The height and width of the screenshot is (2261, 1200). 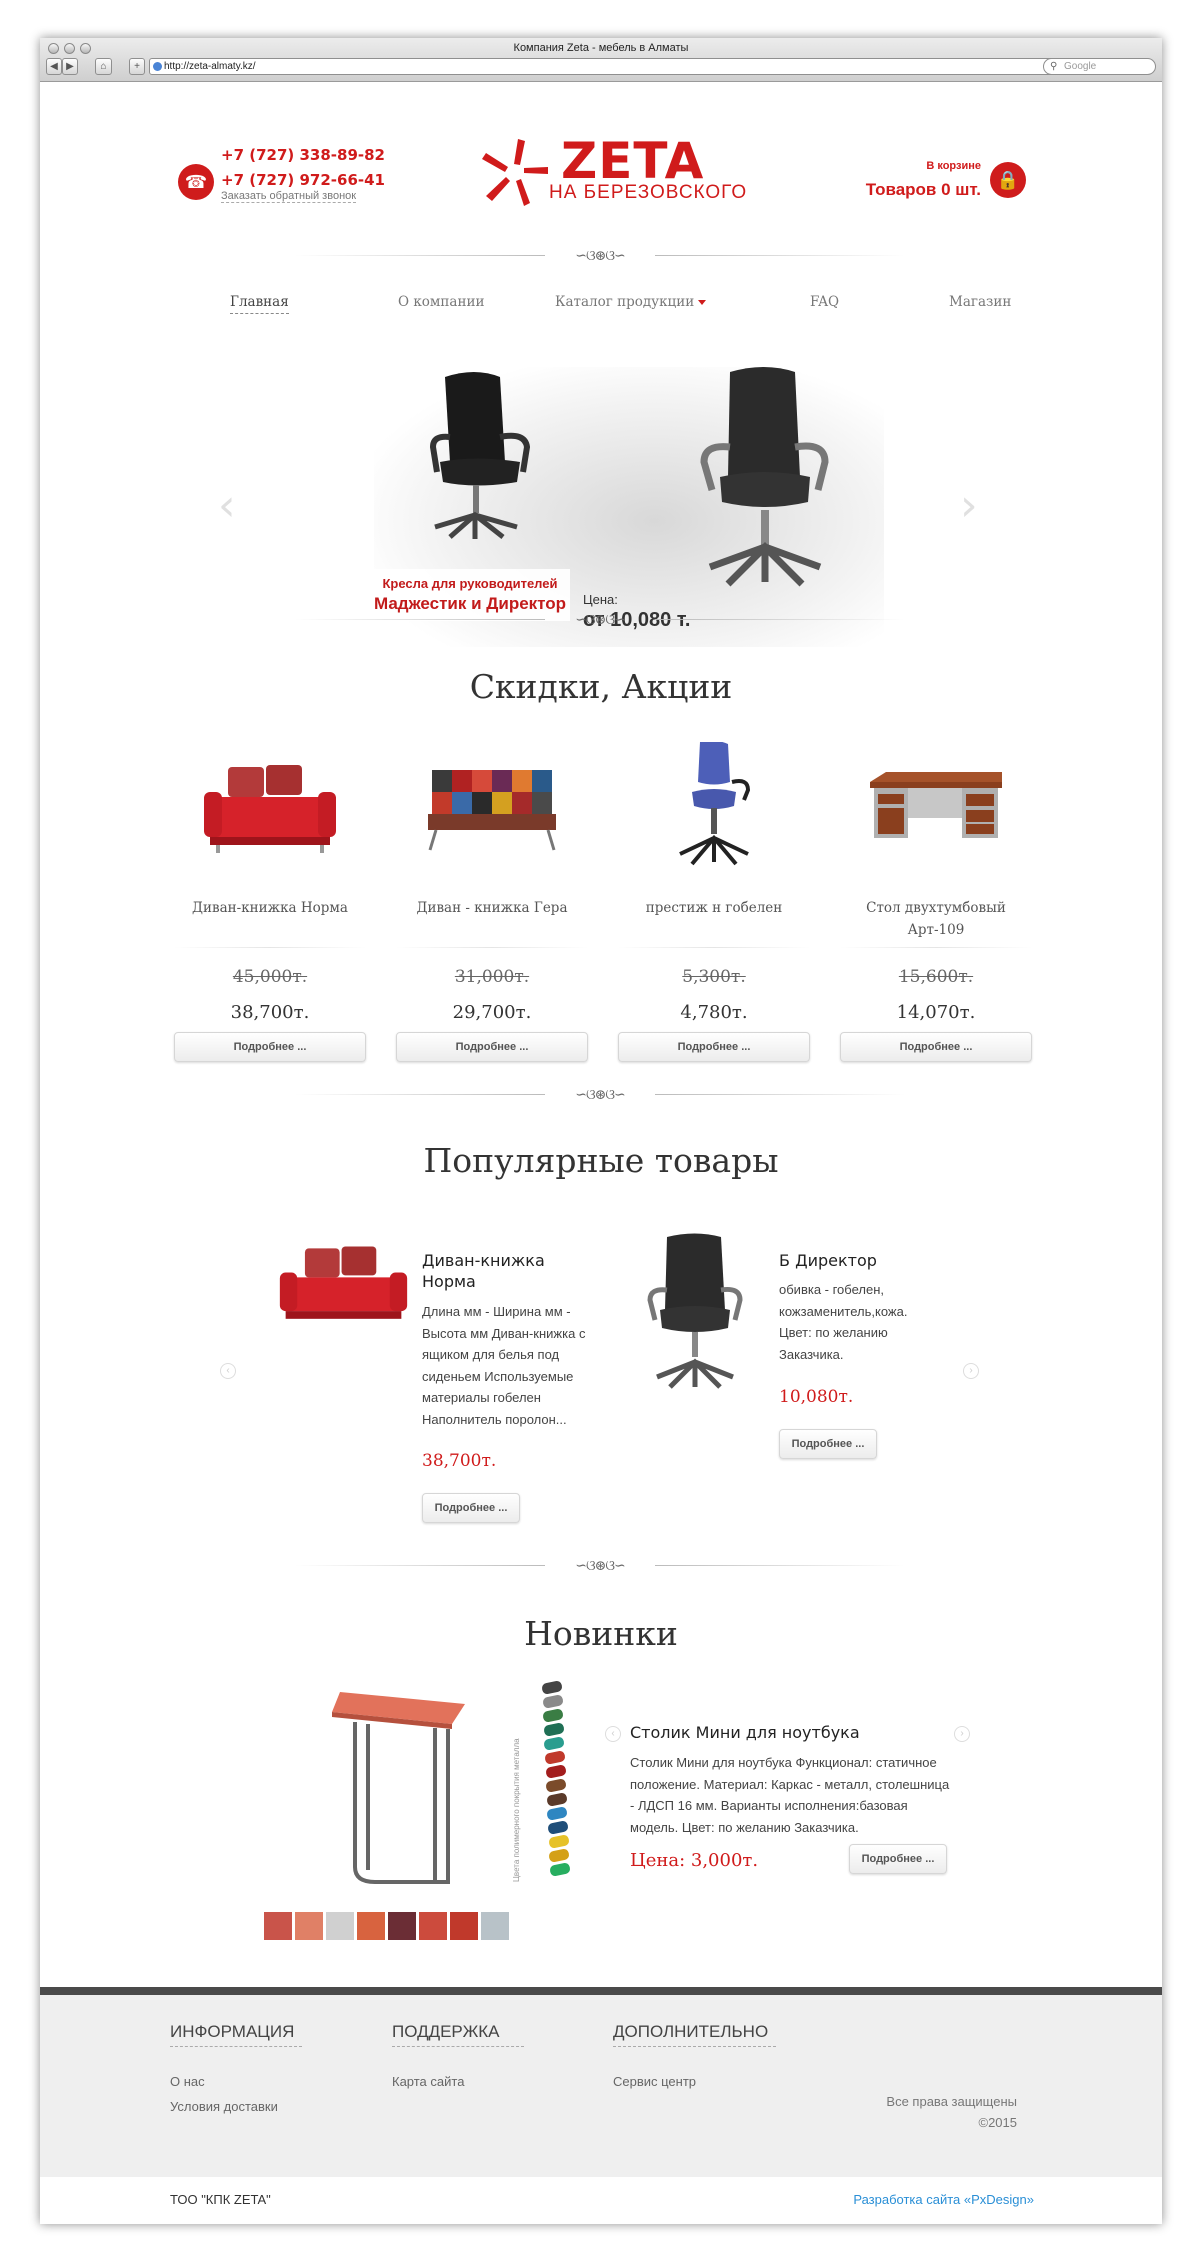 What do you see at coordinates (516, 1810) in the screenshot?
I see `metal-colors-label: Цвета полимерного покрытия металла` at bounding box center [516, 1810].